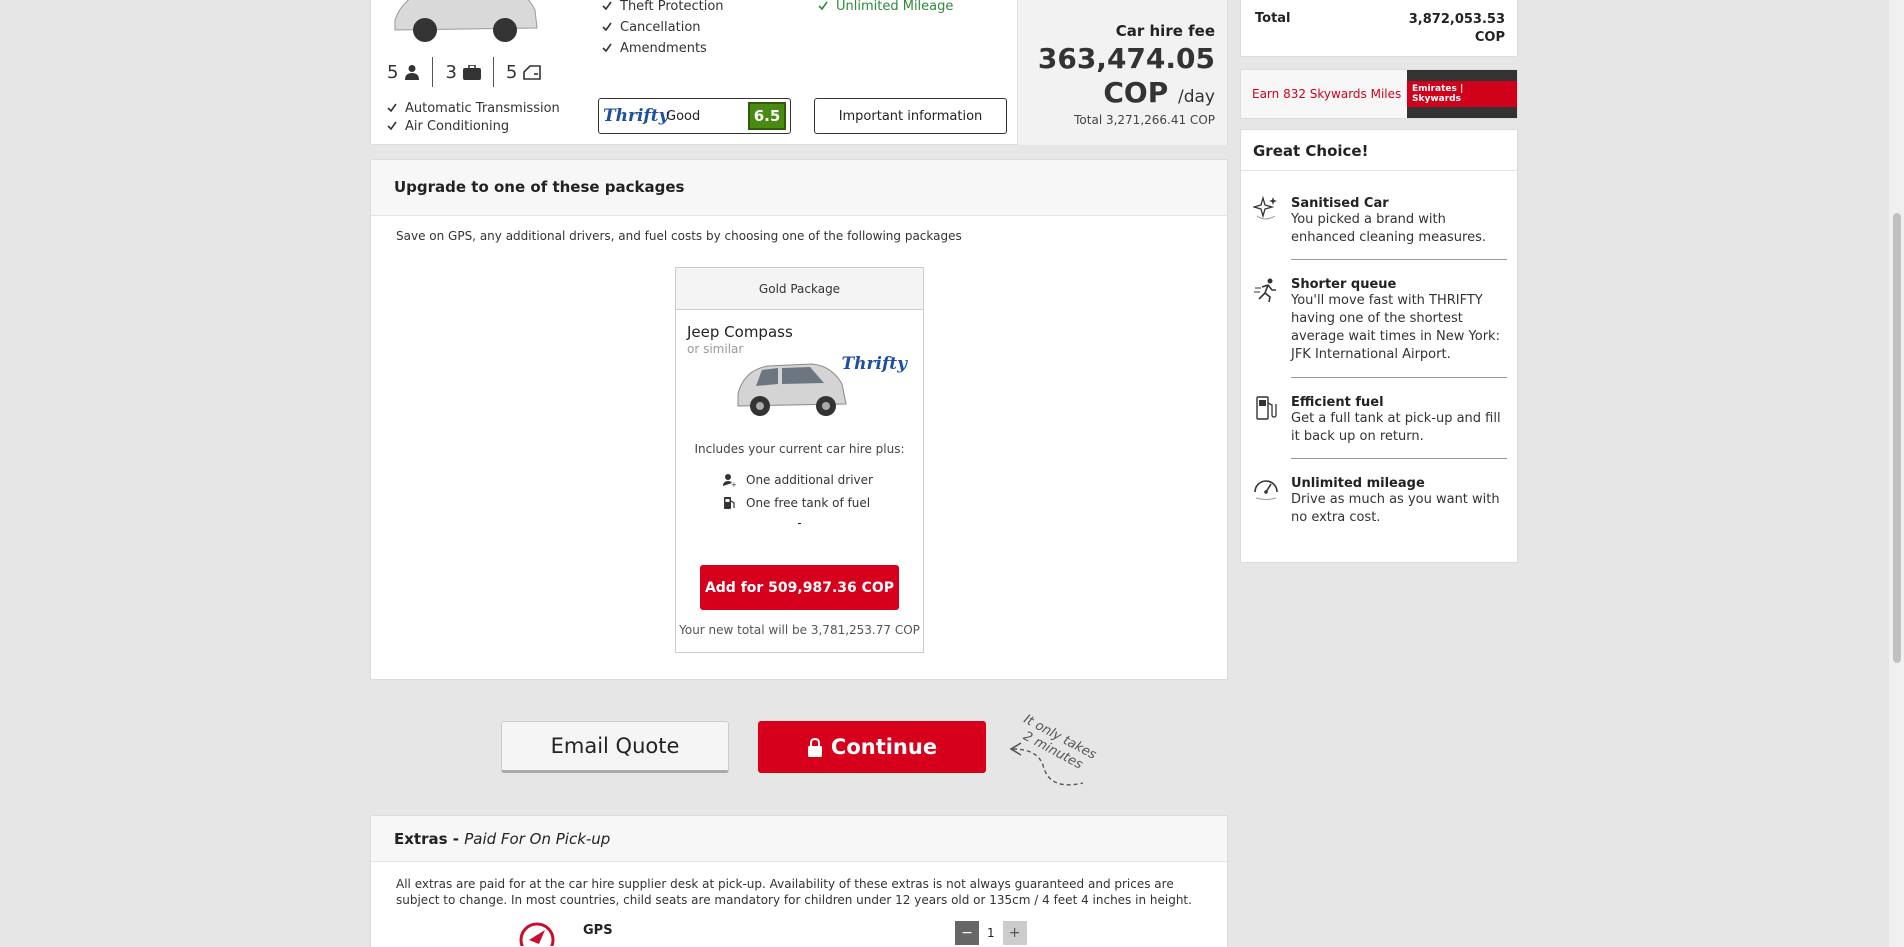 The width and height of the screenshot is (1904, 947). I want to click on email-quote-button: Email Quote, so click(615, 747).